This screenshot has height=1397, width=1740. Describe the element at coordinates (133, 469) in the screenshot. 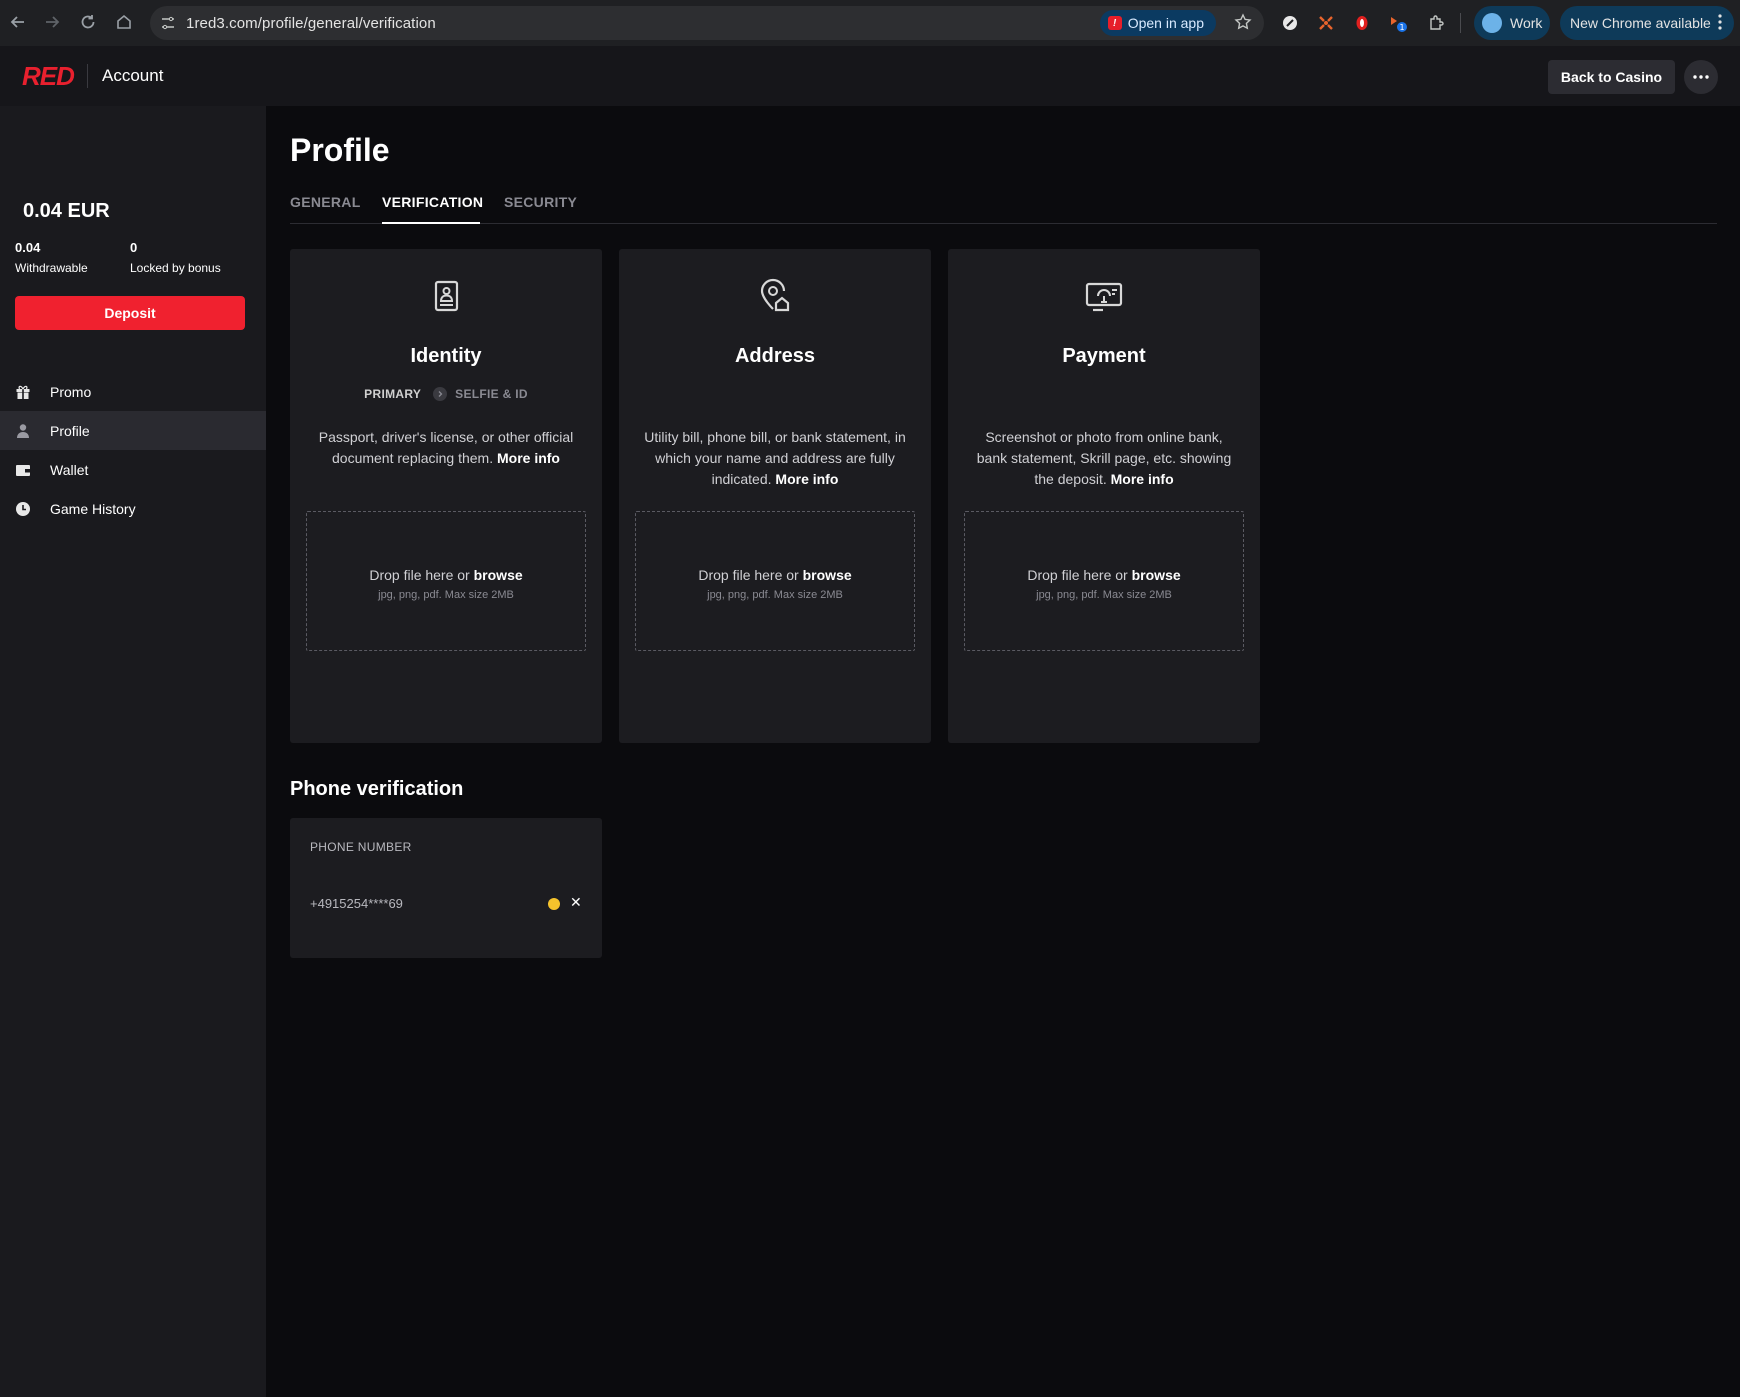

I see `sidebar-item-wallet: Wallet` at that location.